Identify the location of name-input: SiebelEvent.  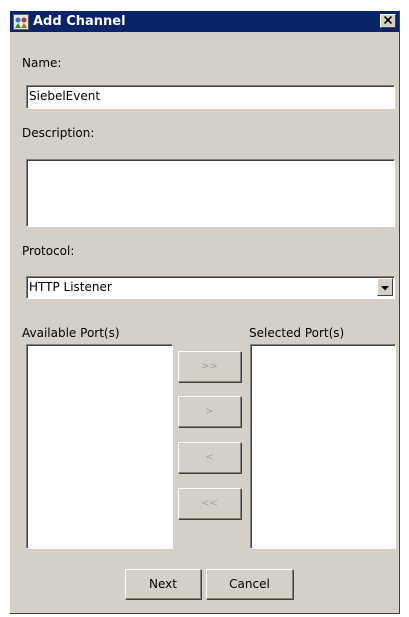
(210, 97).